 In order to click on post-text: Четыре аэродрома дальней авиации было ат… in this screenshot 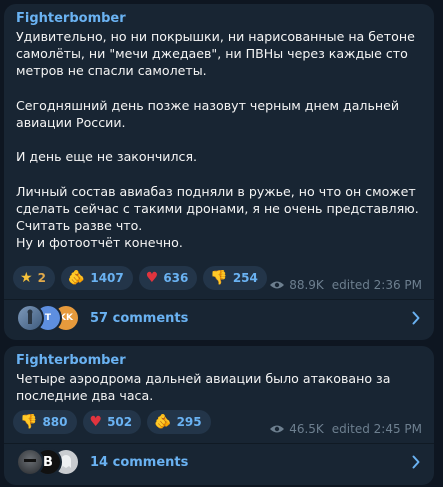, I will do `click(218, 387)`.